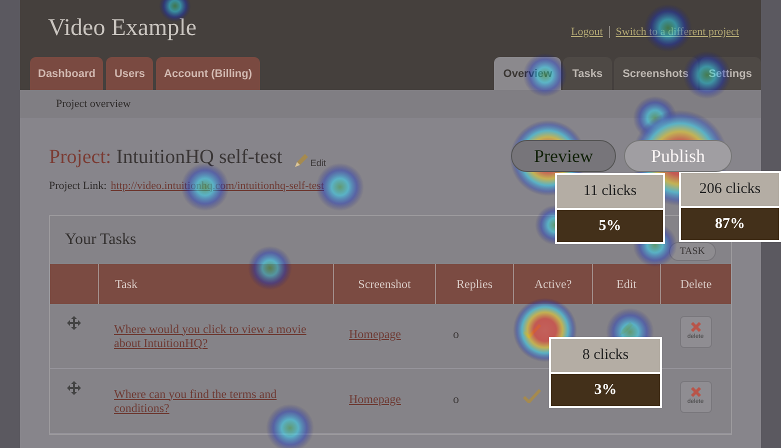 This screenshot has height=448, width=781. Describe the element at coordinates (605, 355) in the screenshot. I see `click-count: 8 clicks` at that location.